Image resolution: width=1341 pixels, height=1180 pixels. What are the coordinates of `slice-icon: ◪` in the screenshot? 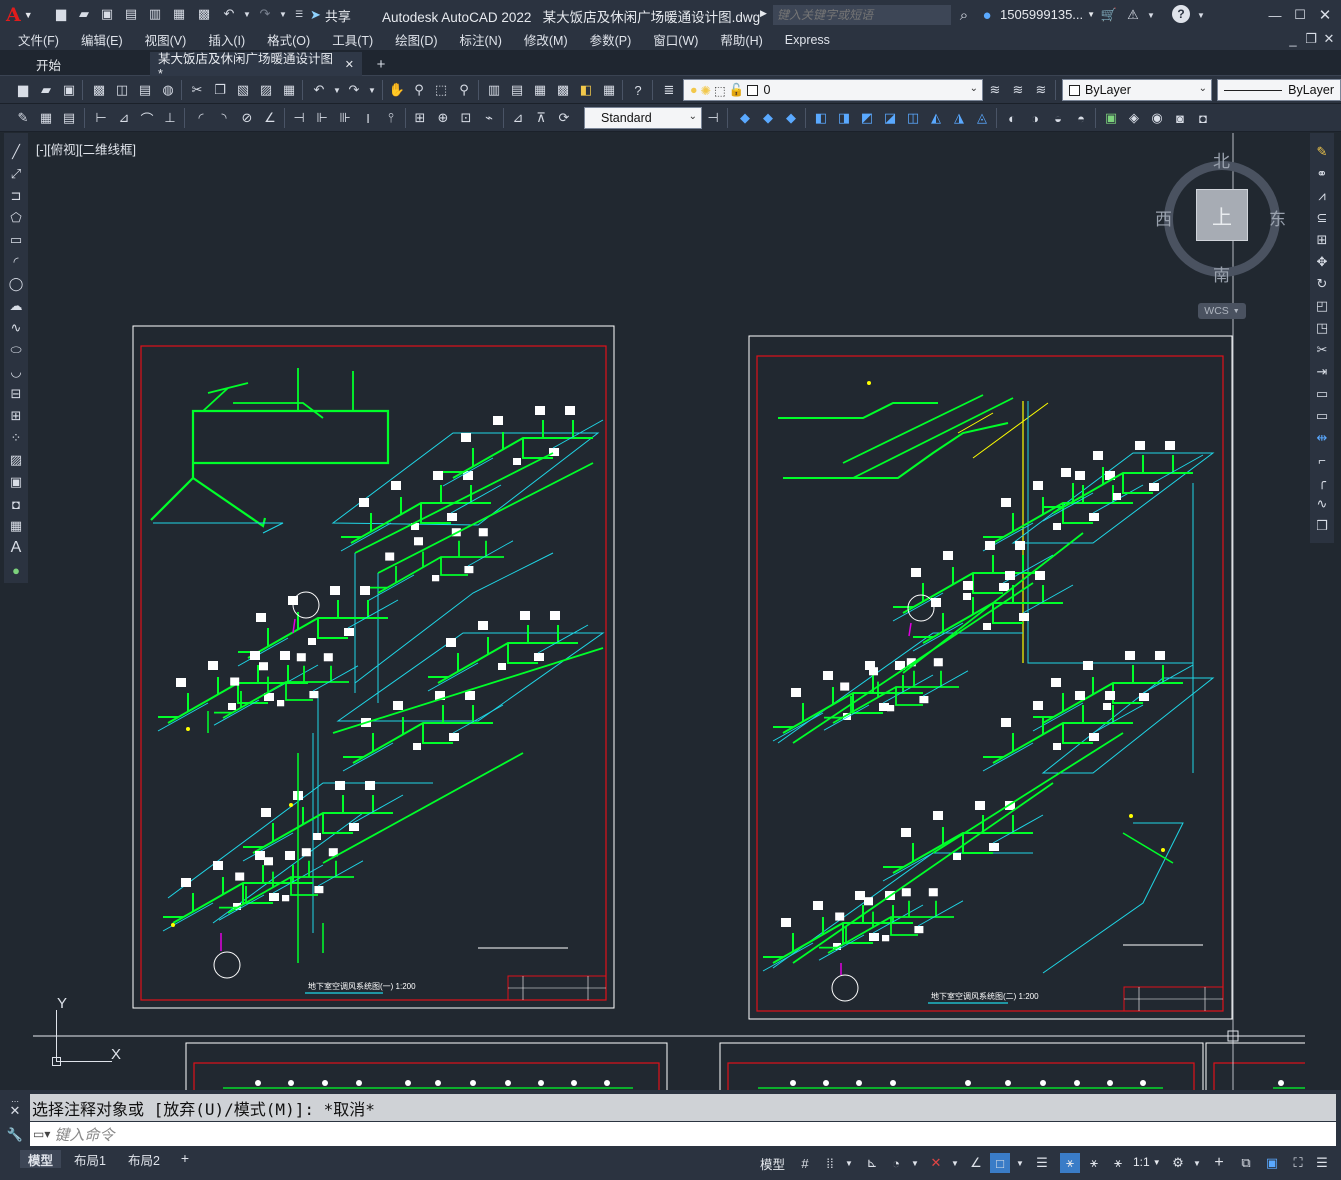 It's located at (890, 118).